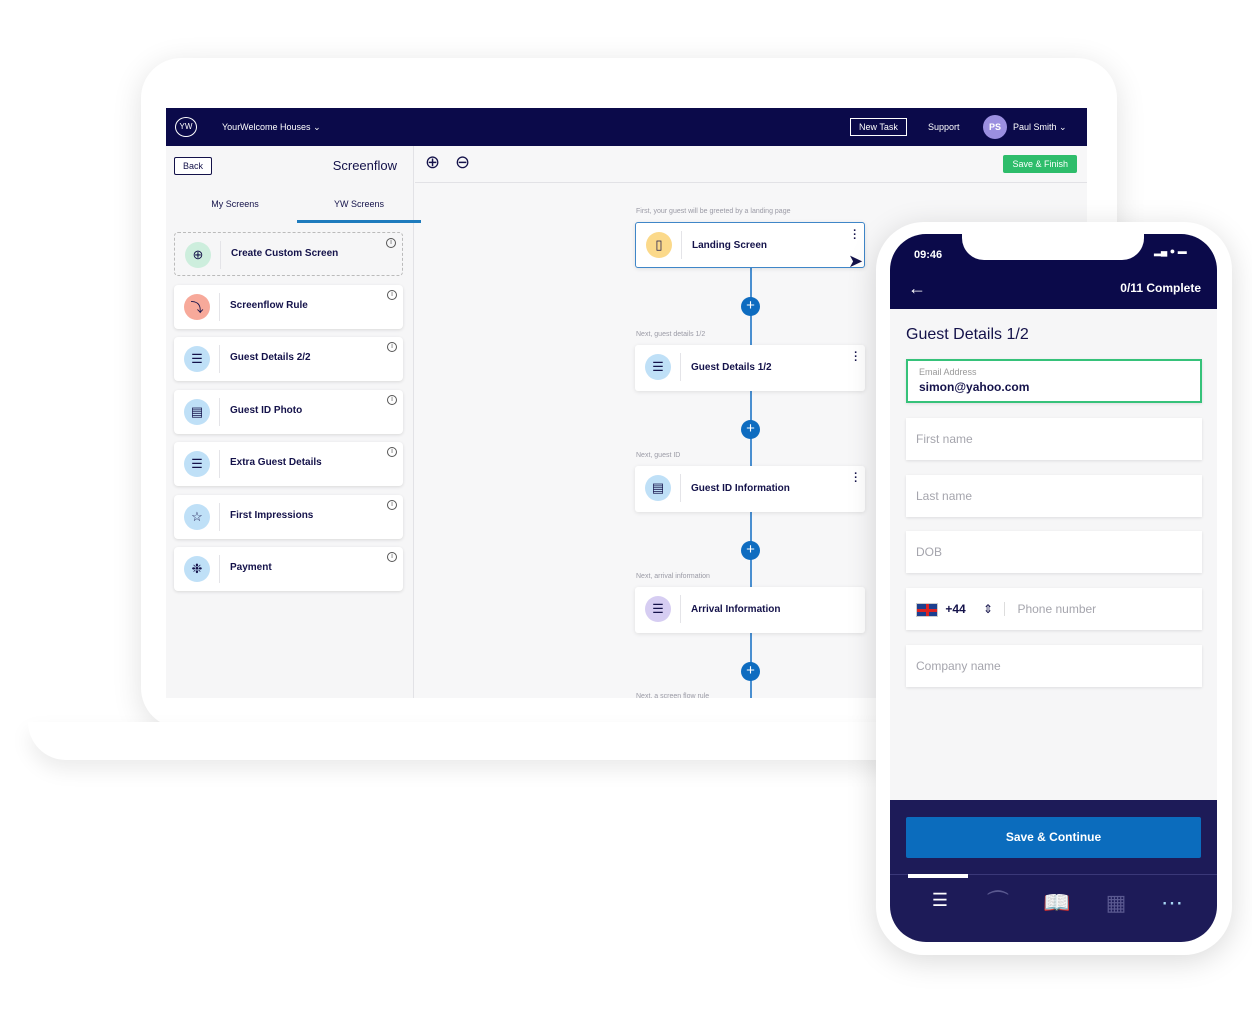 The width and height of the screenshot is (1252, 1010). I want to click on map-icon: ▦, so click(1116, 903).